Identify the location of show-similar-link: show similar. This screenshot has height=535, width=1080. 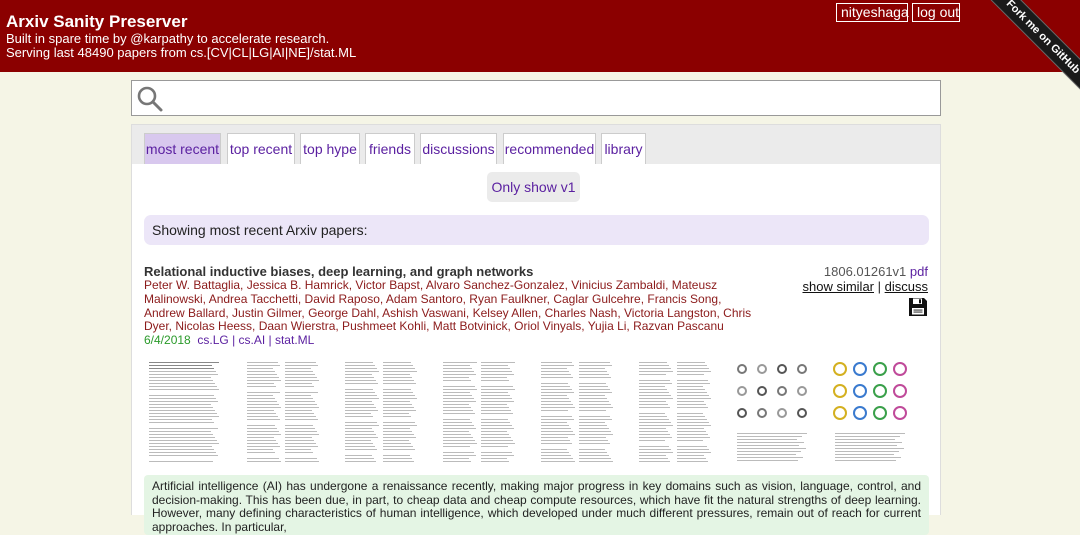
(838, 286).